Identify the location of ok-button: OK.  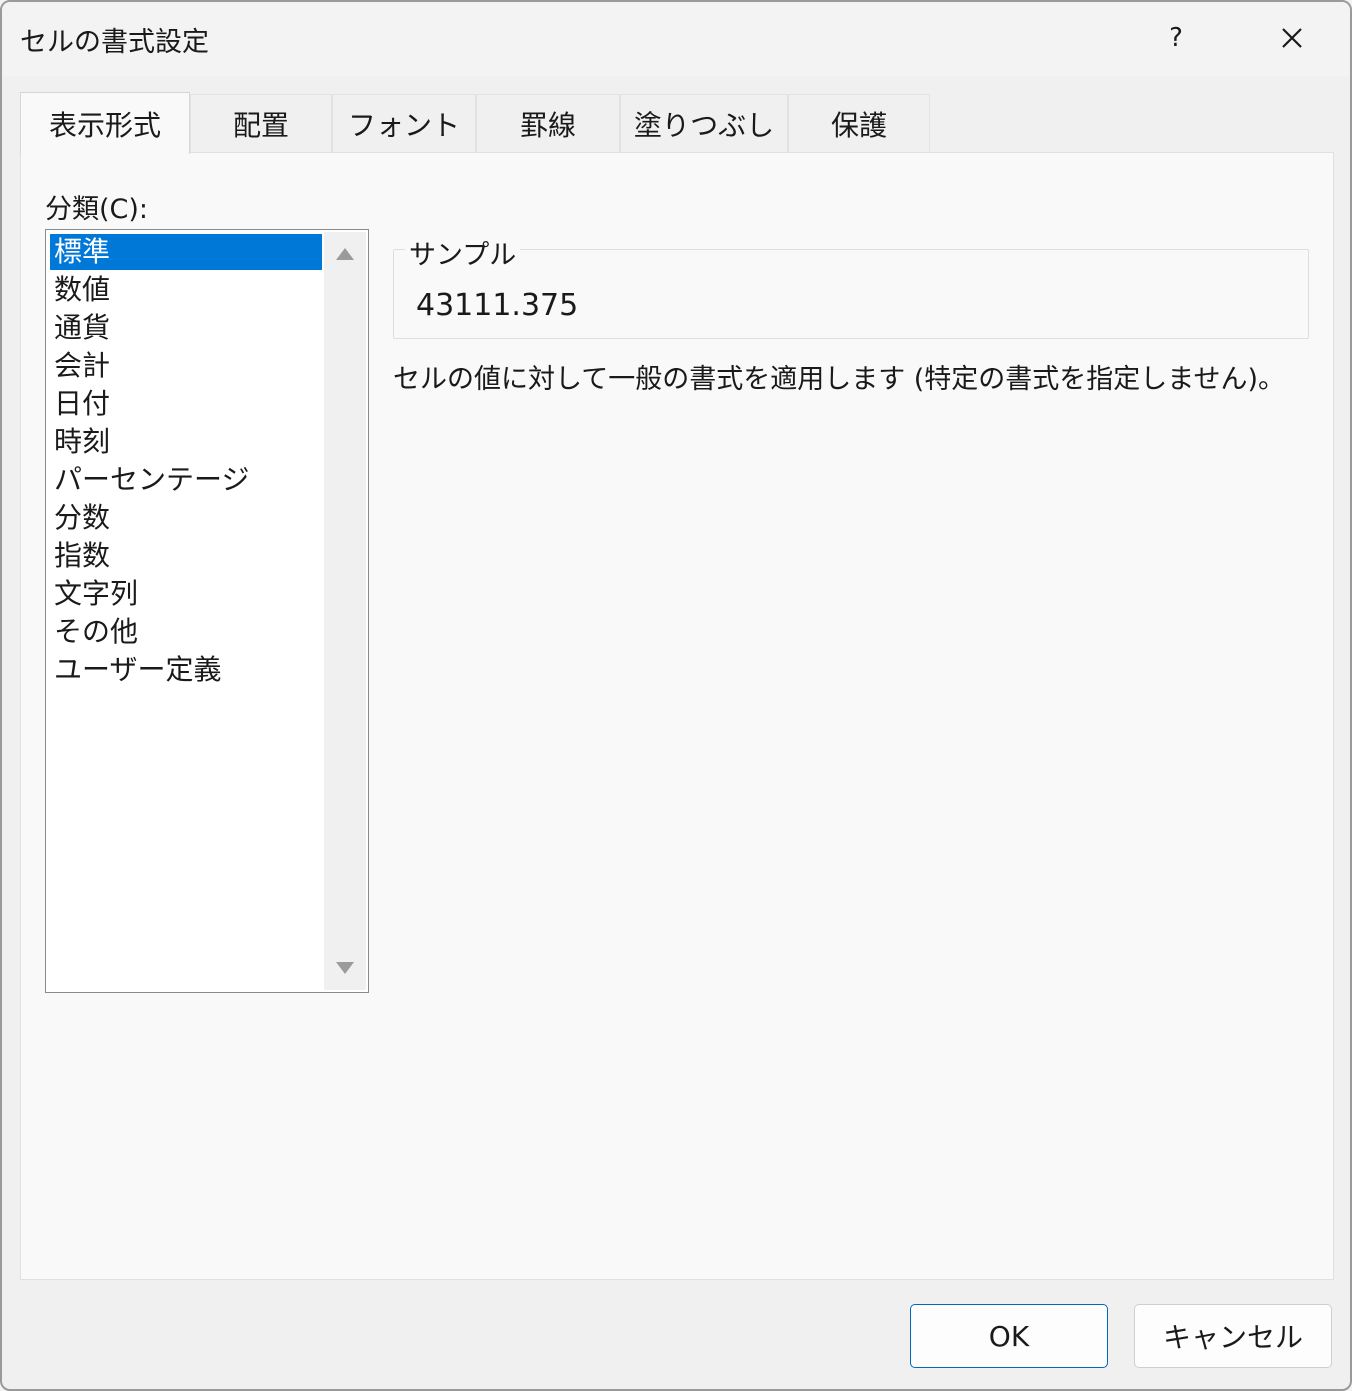
(1009, 1336).